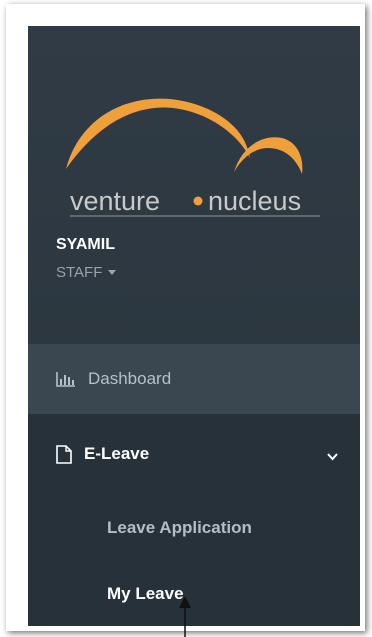 This screenshot has width=372, height=637. I want to click on sidebar-item-dashboard: Dashboard, so click(194, 379).